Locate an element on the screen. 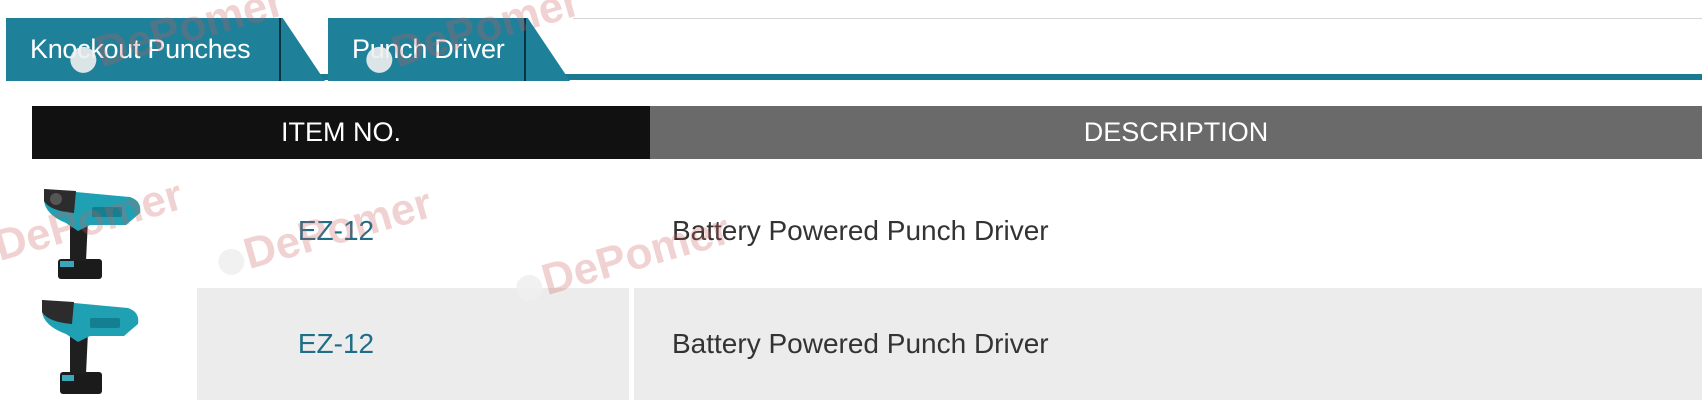  tab-punch-driver: Punch Driver is located at coordinates (426, 49).